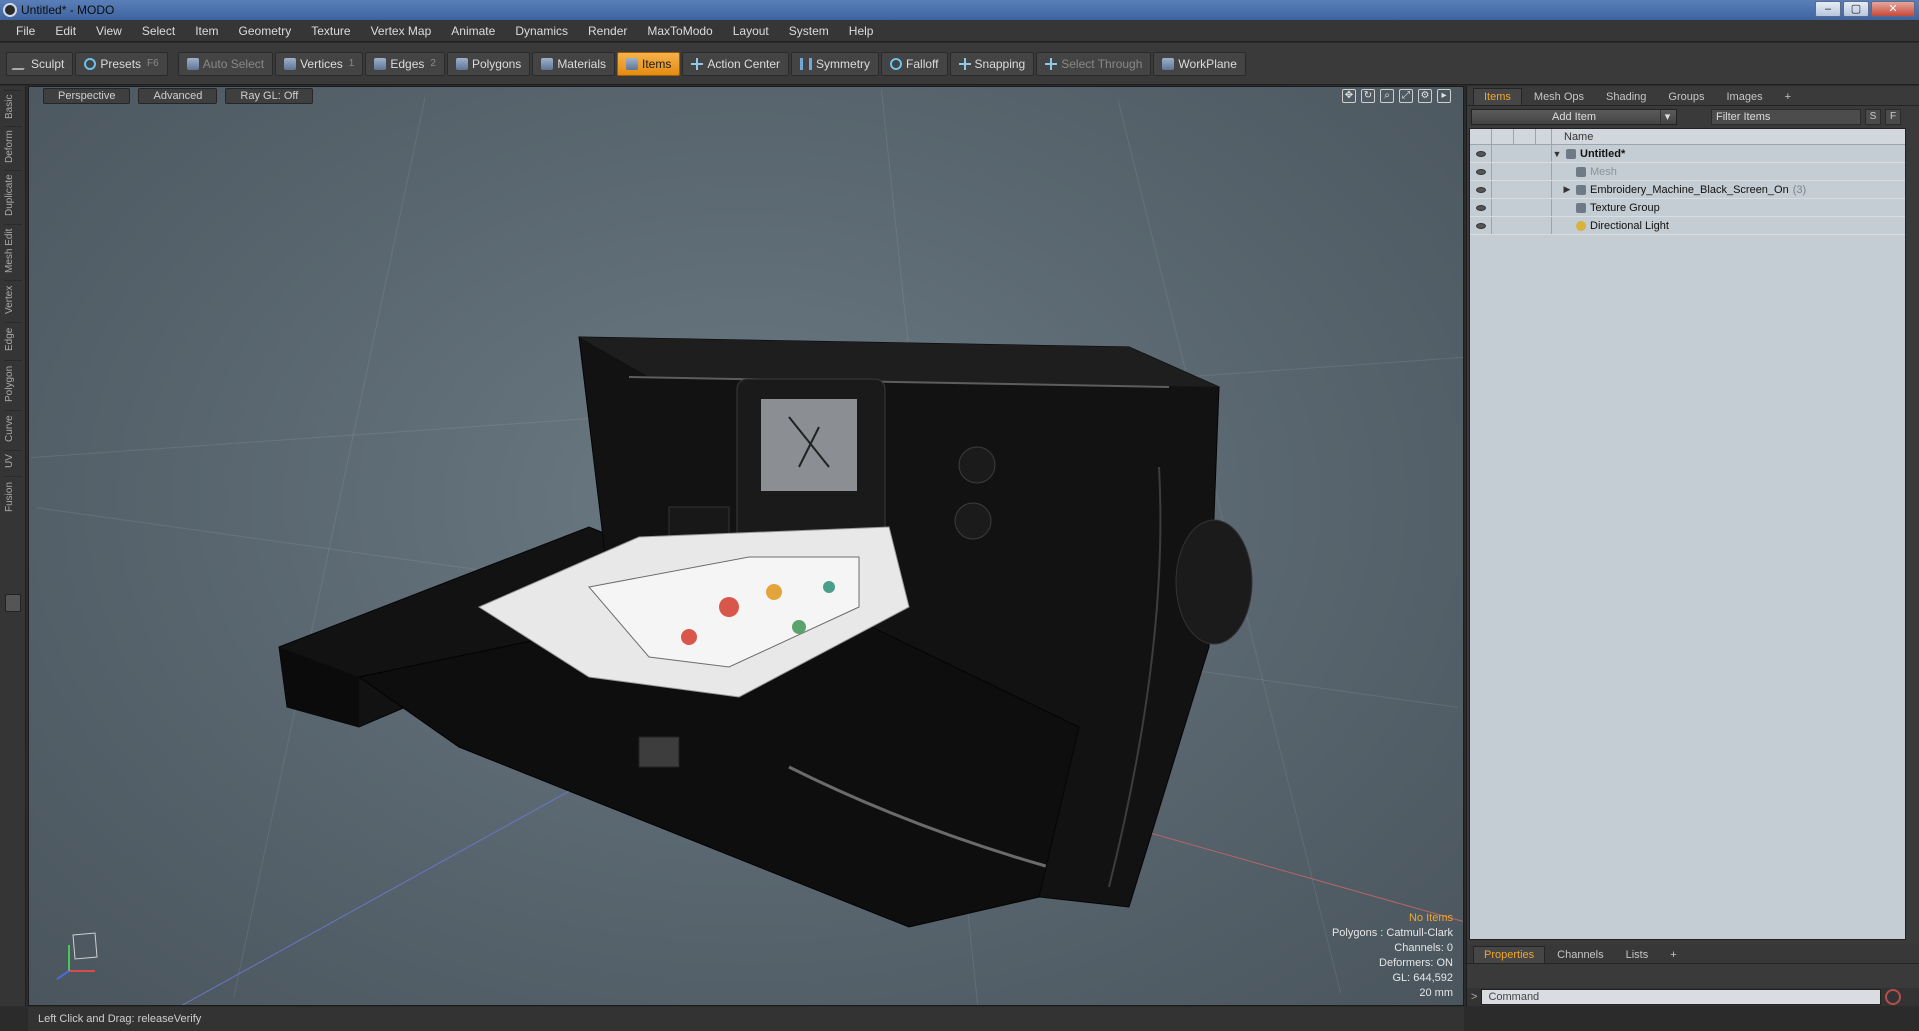 The image size is (1919, 1031). Describe the element at coordinates (959, 10) in the screenshot. I see `title-bar: Untitled* - MODO – ▢ ✕` at that location.